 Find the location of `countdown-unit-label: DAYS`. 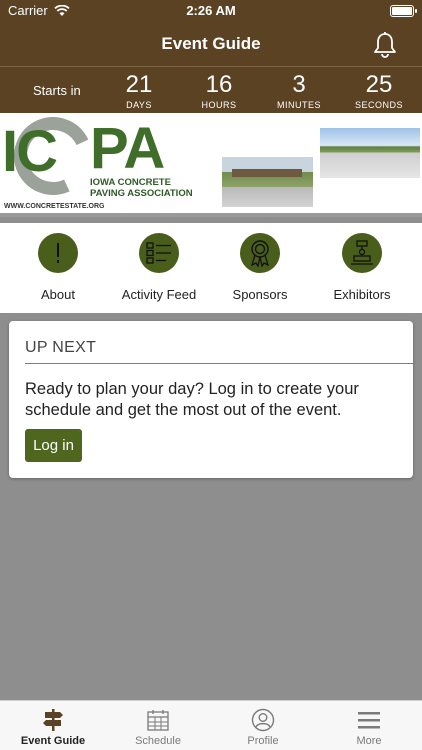

countdown-unit-label: DAYS is located at coordinates (139, 105).